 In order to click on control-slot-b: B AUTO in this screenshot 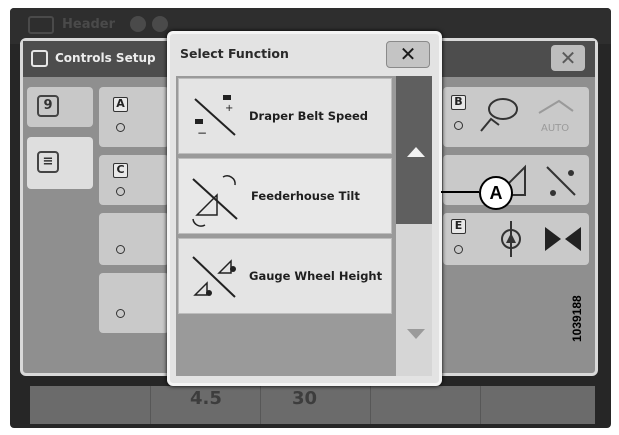, I will do `click(516, 117)`.